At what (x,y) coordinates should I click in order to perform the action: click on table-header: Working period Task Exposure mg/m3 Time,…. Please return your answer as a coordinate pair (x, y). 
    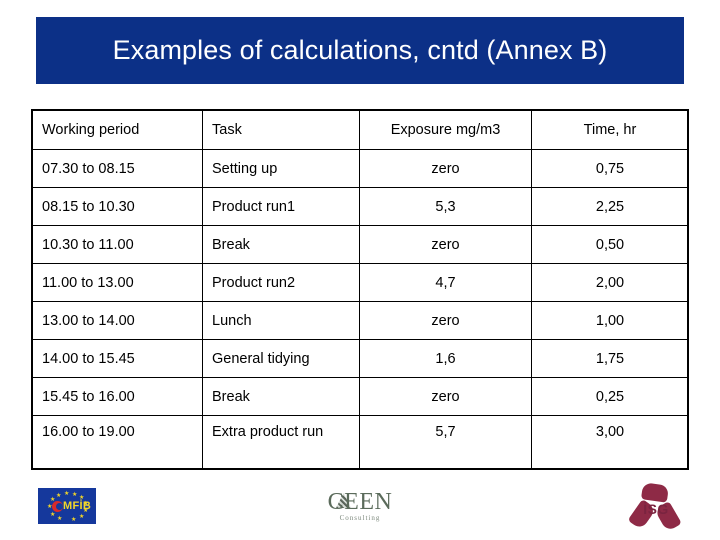
    Looking at the image, I should click on (360, 130).